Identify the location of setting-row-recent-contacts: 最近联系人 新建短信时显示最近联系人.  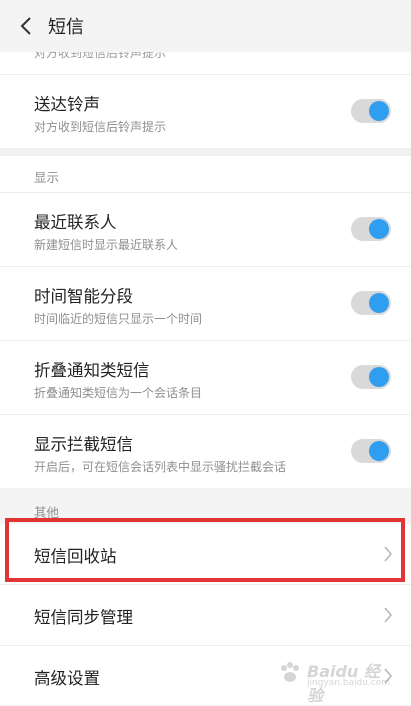
(205, 230).